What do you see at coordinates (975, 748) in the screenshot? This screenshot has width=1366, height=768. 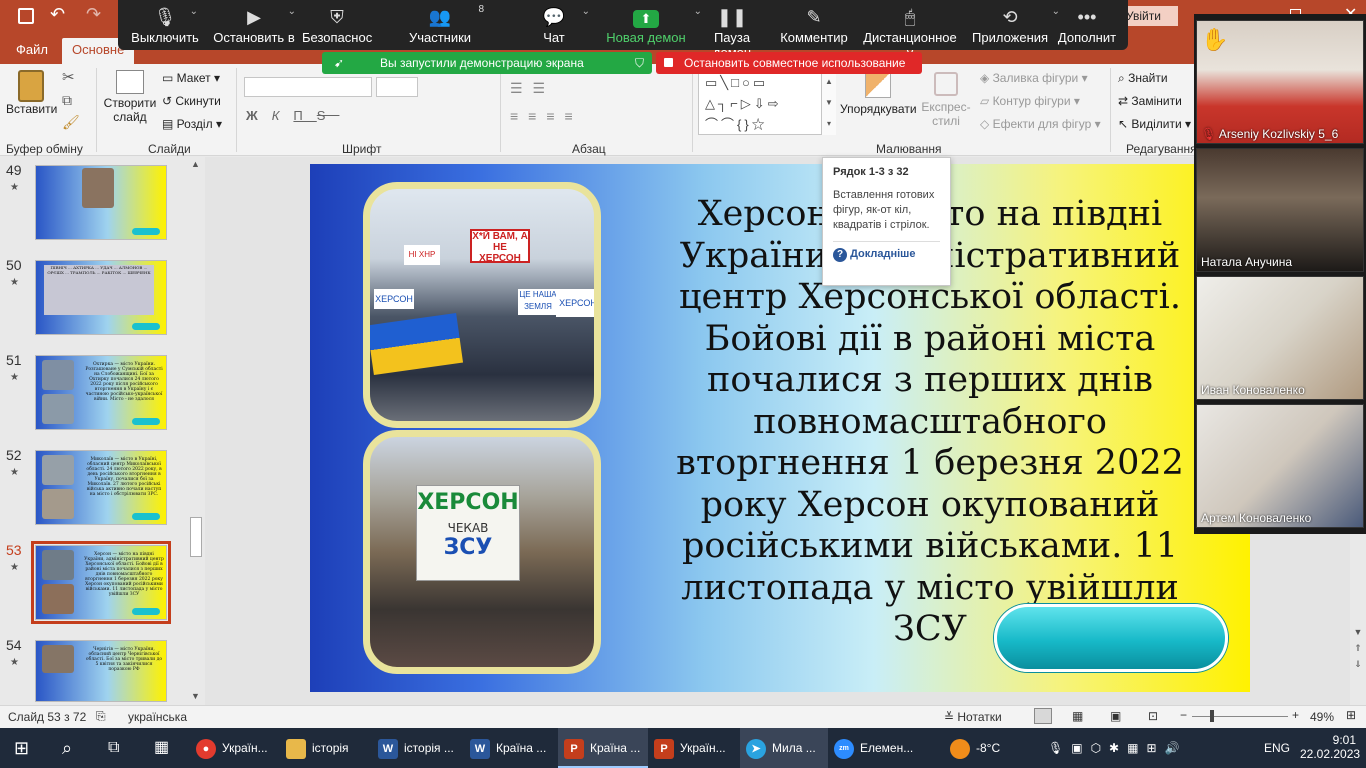 I see `weather-widget: -8°C` at bounding box center [975, 748].